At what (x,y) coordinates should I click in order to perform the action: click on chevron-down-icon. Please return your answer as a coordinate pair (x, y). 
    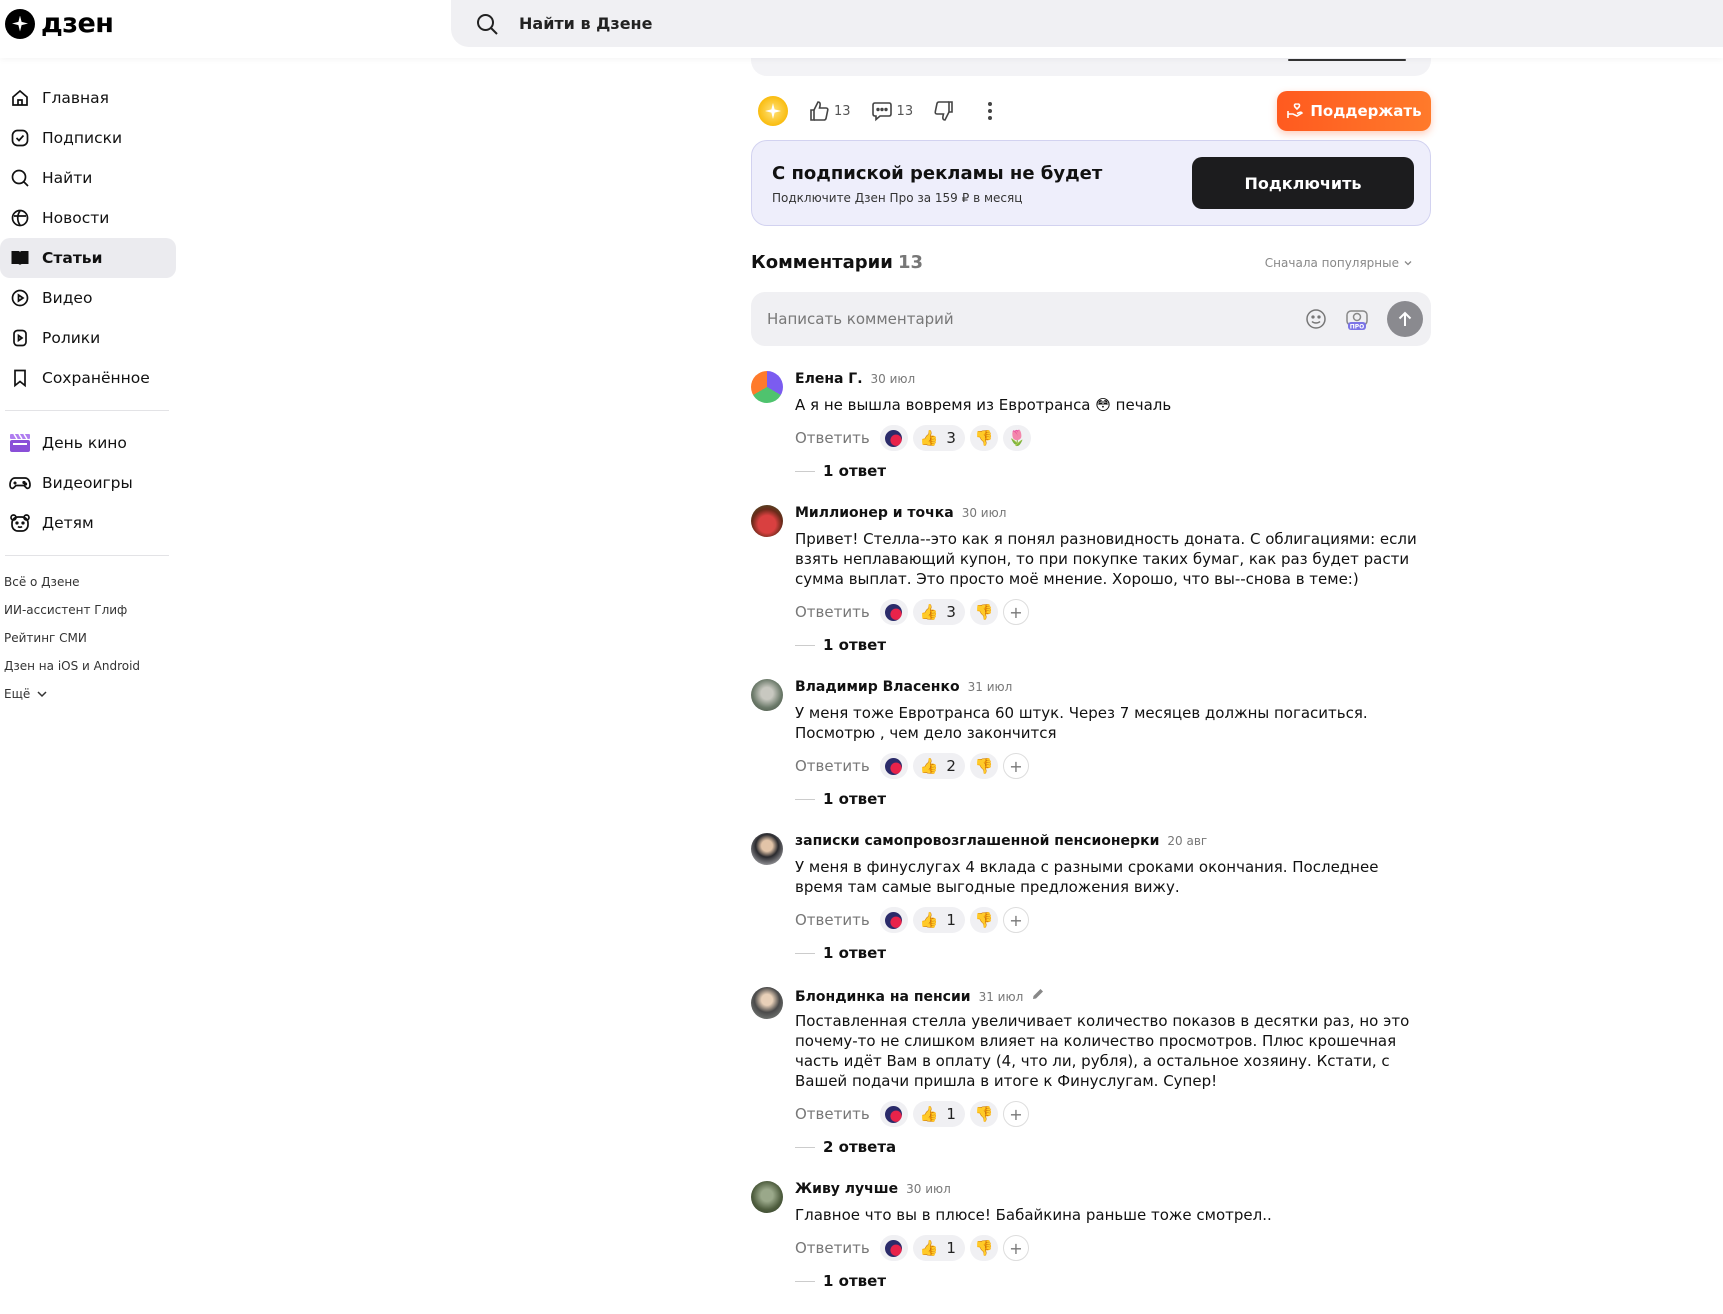
    Looking at the image, I should click on (1408, 263).